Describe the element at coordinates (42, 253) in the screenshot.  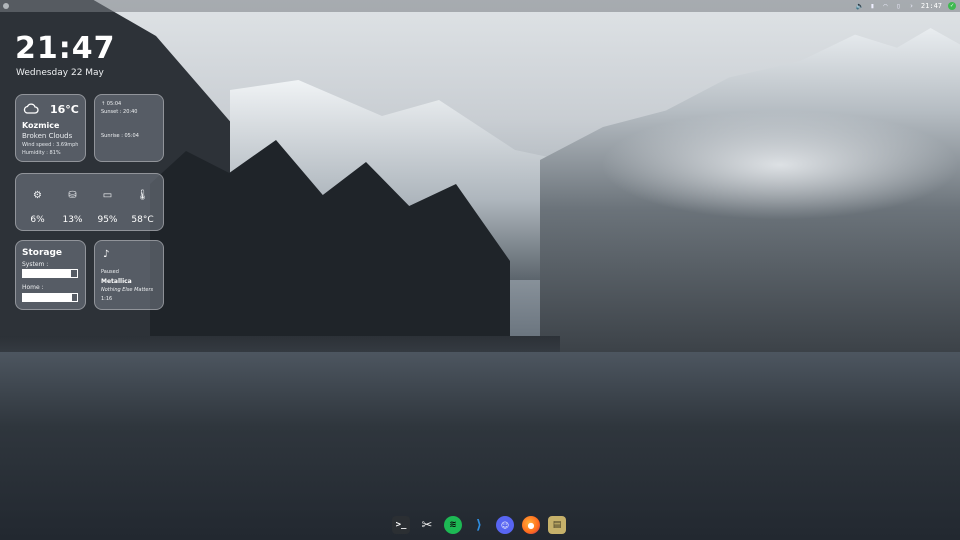
I see `storage-title: Storage` at that location.